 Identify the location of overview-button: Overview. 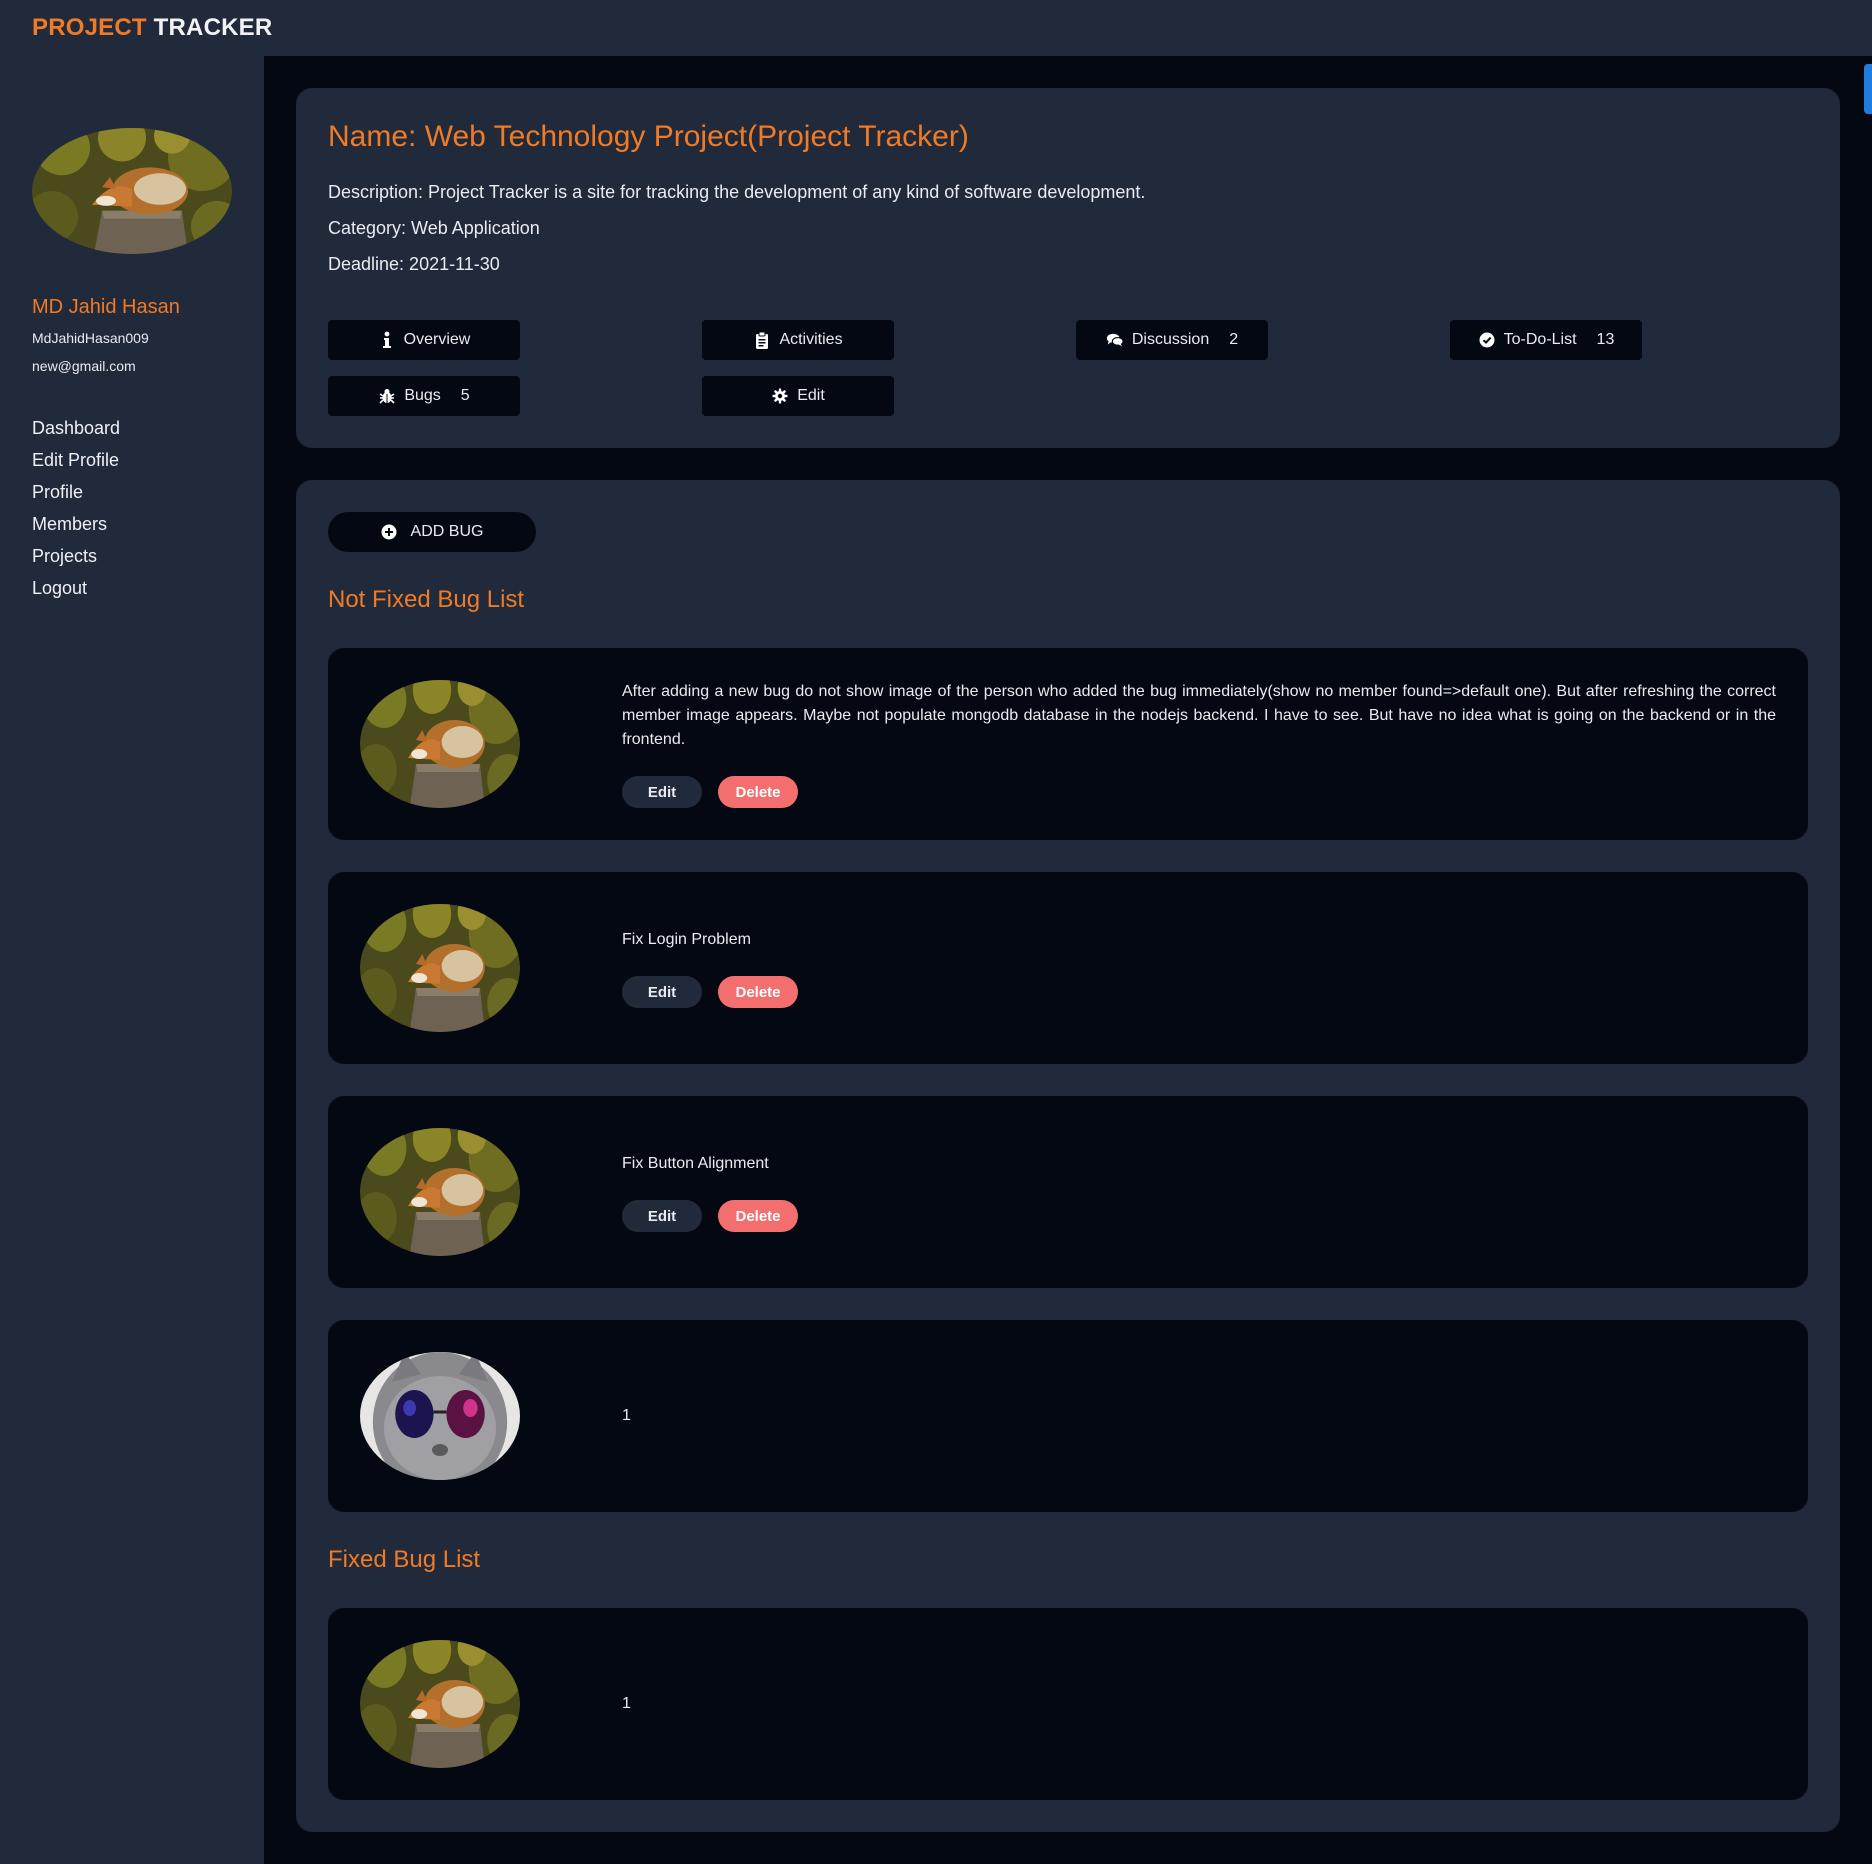
(424, 340).